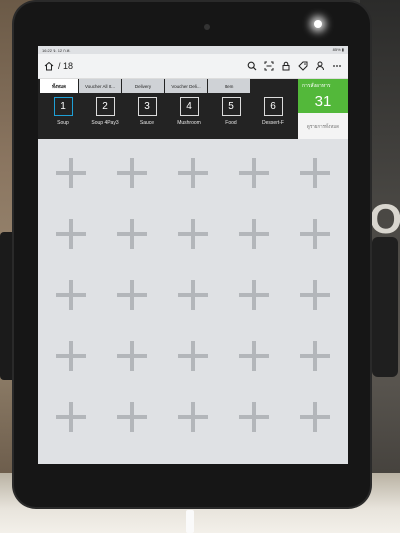 Image resolution: width=400 pixels, height=533 pixels. What do you see at coordinates (252, 66) in the screenshot?
I see `search-icon` at bounding box center [252, 66].